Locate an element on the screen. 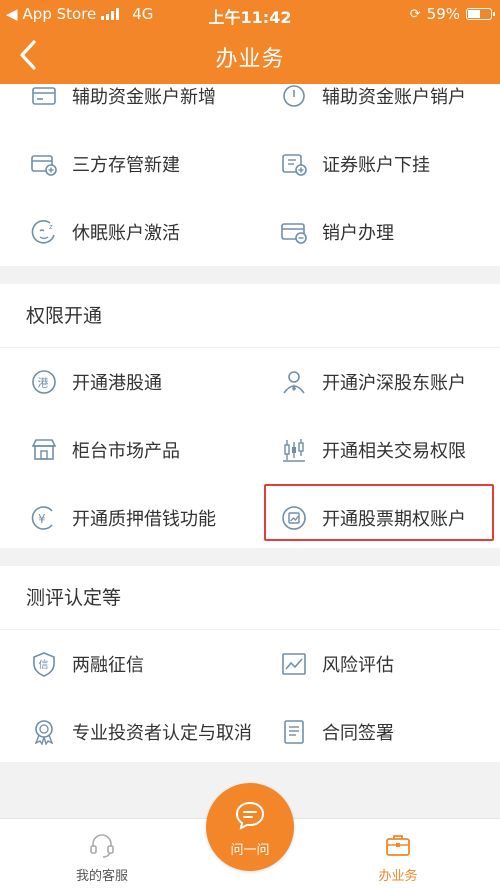 This screenshot has height=889, width=500. highlight-box is located at coordinates (379, 512).